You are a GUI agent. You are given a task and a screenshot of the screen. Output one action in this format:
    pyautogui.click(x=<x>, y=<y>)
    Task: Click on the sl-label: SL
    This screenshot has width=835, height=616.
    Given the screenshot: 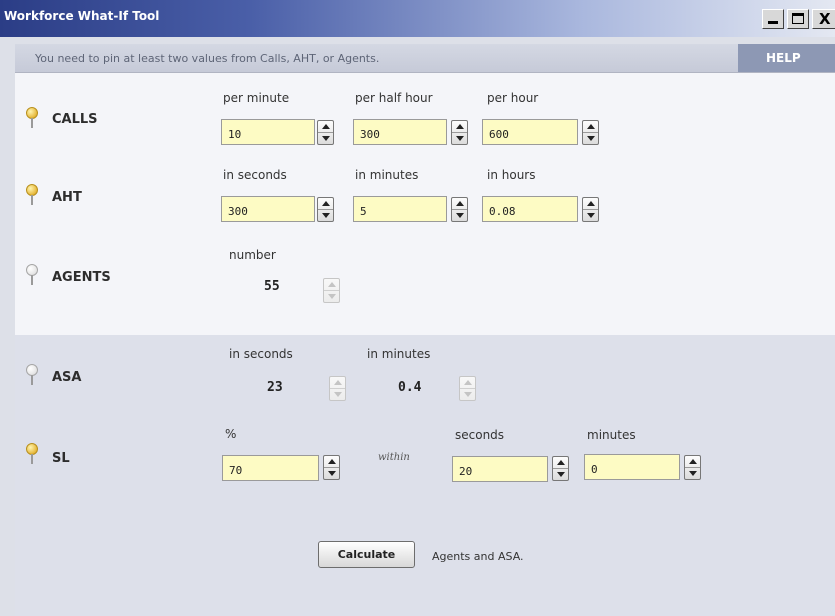 What is the action you would take?
    pyautogui.click(x=61, y=458)
    